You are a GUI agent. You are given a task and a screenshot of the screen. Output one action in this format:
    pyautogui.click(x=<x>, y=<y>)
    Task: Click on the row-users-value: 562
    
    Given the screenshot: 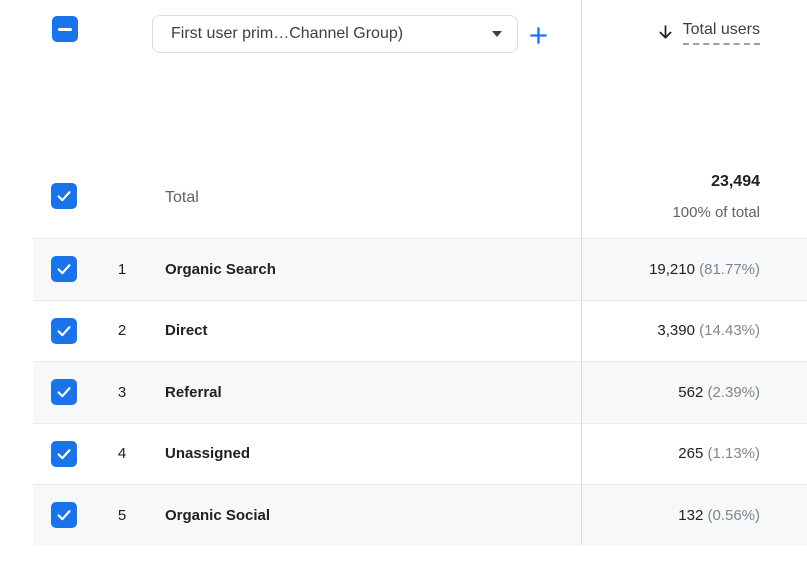 What is the action you would take?
    pyautogui.click(x=693, y=392)
    